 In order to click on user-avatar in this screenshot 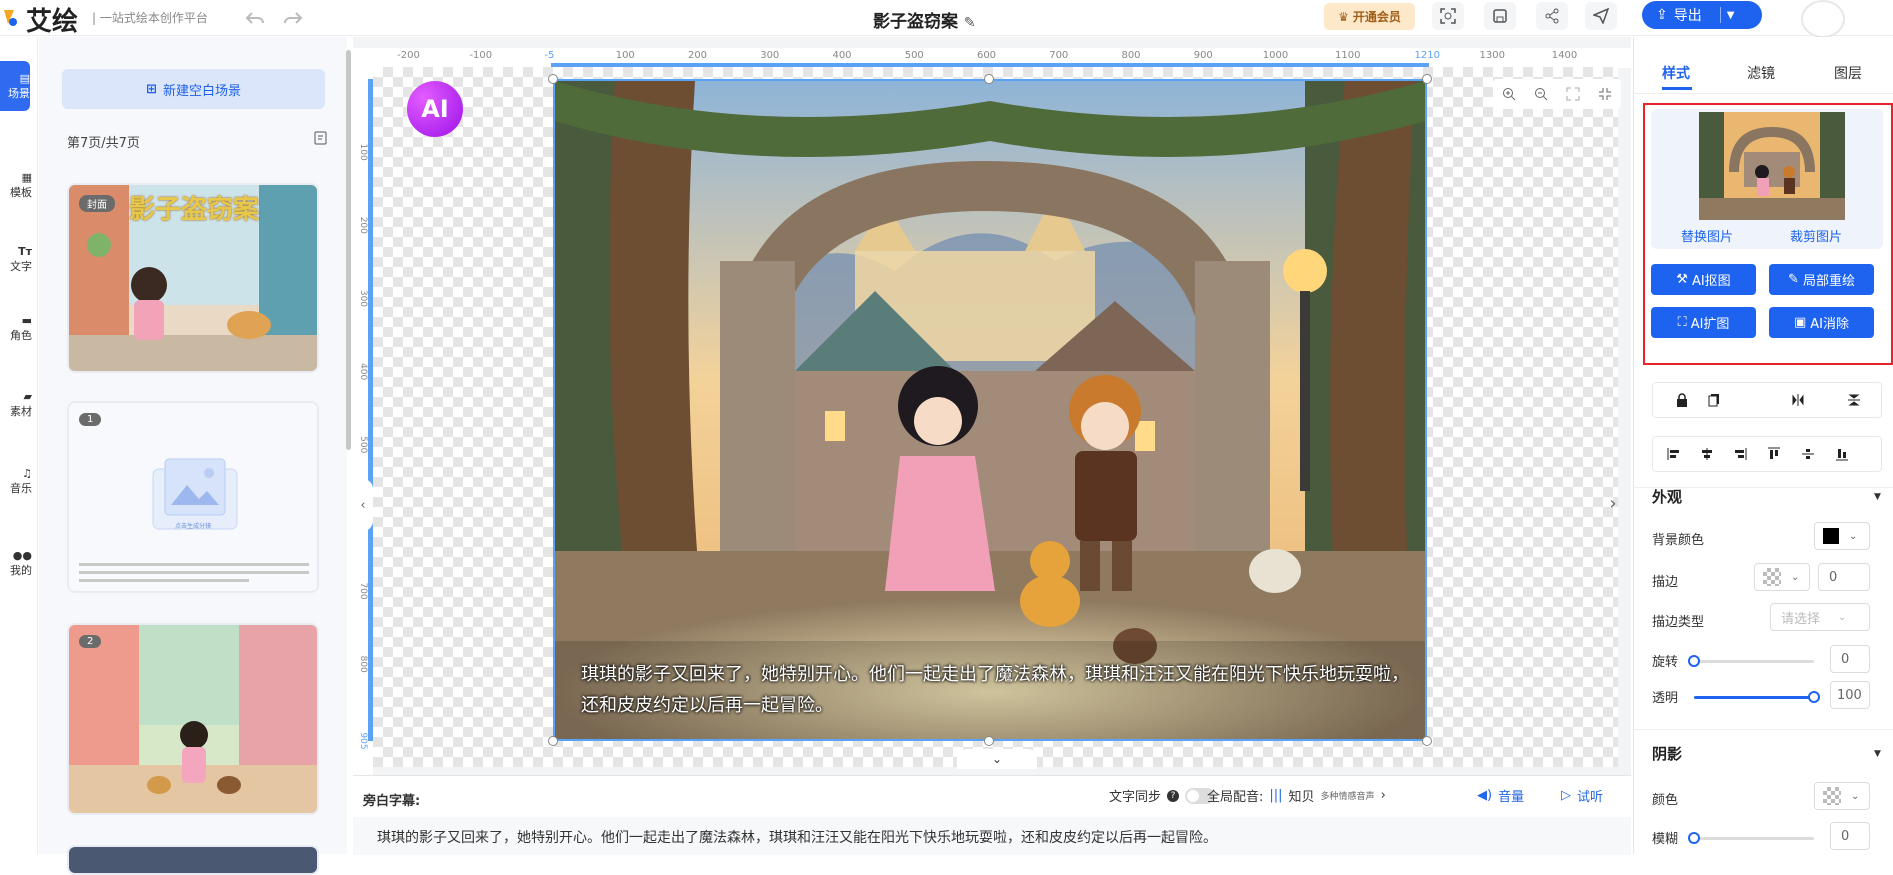, I will do `click(1823, 19)`.